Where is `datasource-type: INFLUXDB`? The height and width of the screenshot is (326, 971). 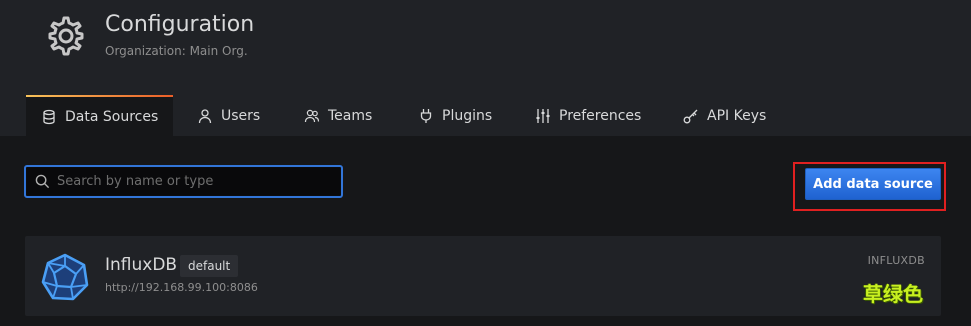
datasource-type: INFLUXDB is located at coordinates (896, 260).